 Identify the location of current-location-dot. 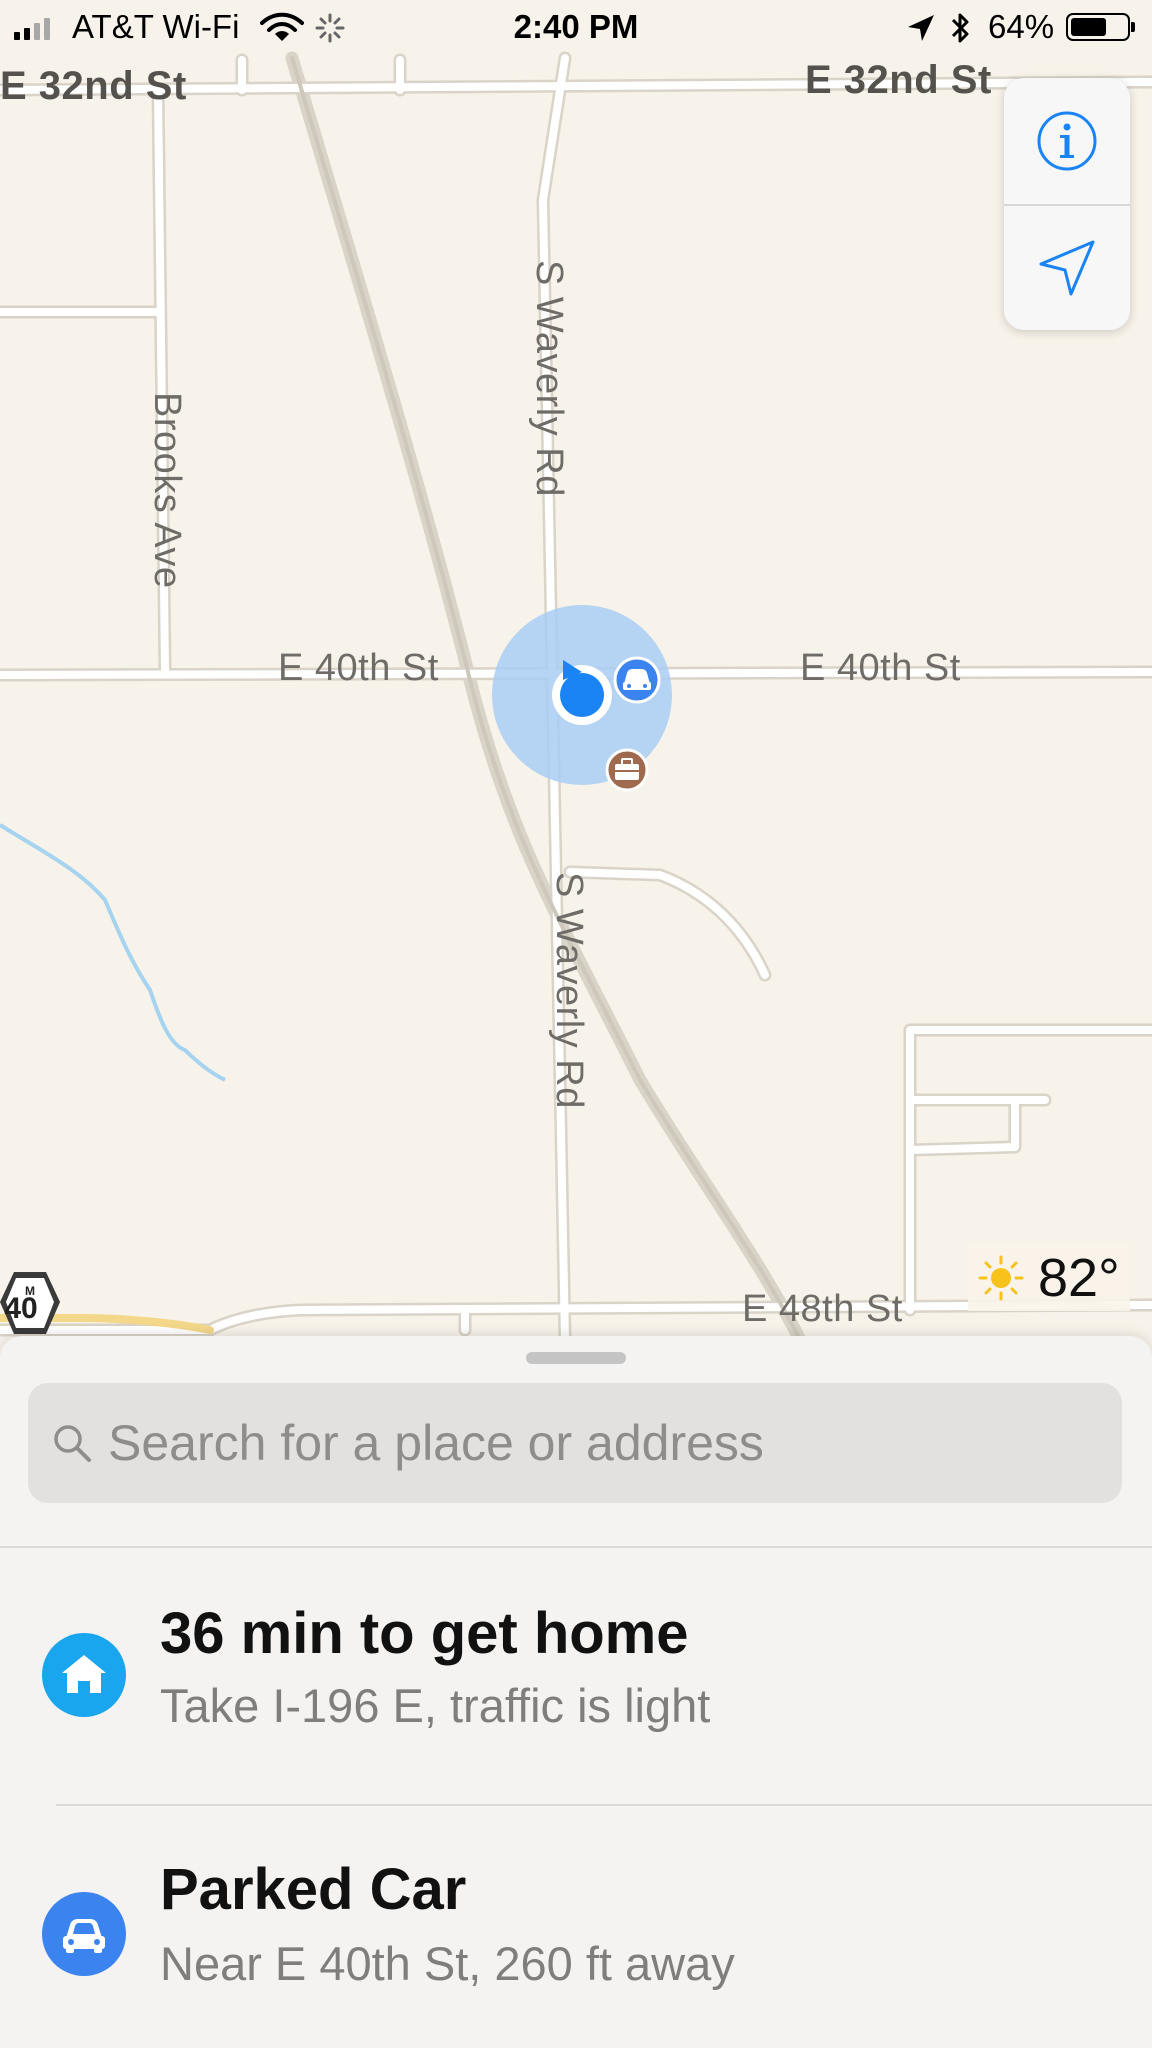
(582, 695).